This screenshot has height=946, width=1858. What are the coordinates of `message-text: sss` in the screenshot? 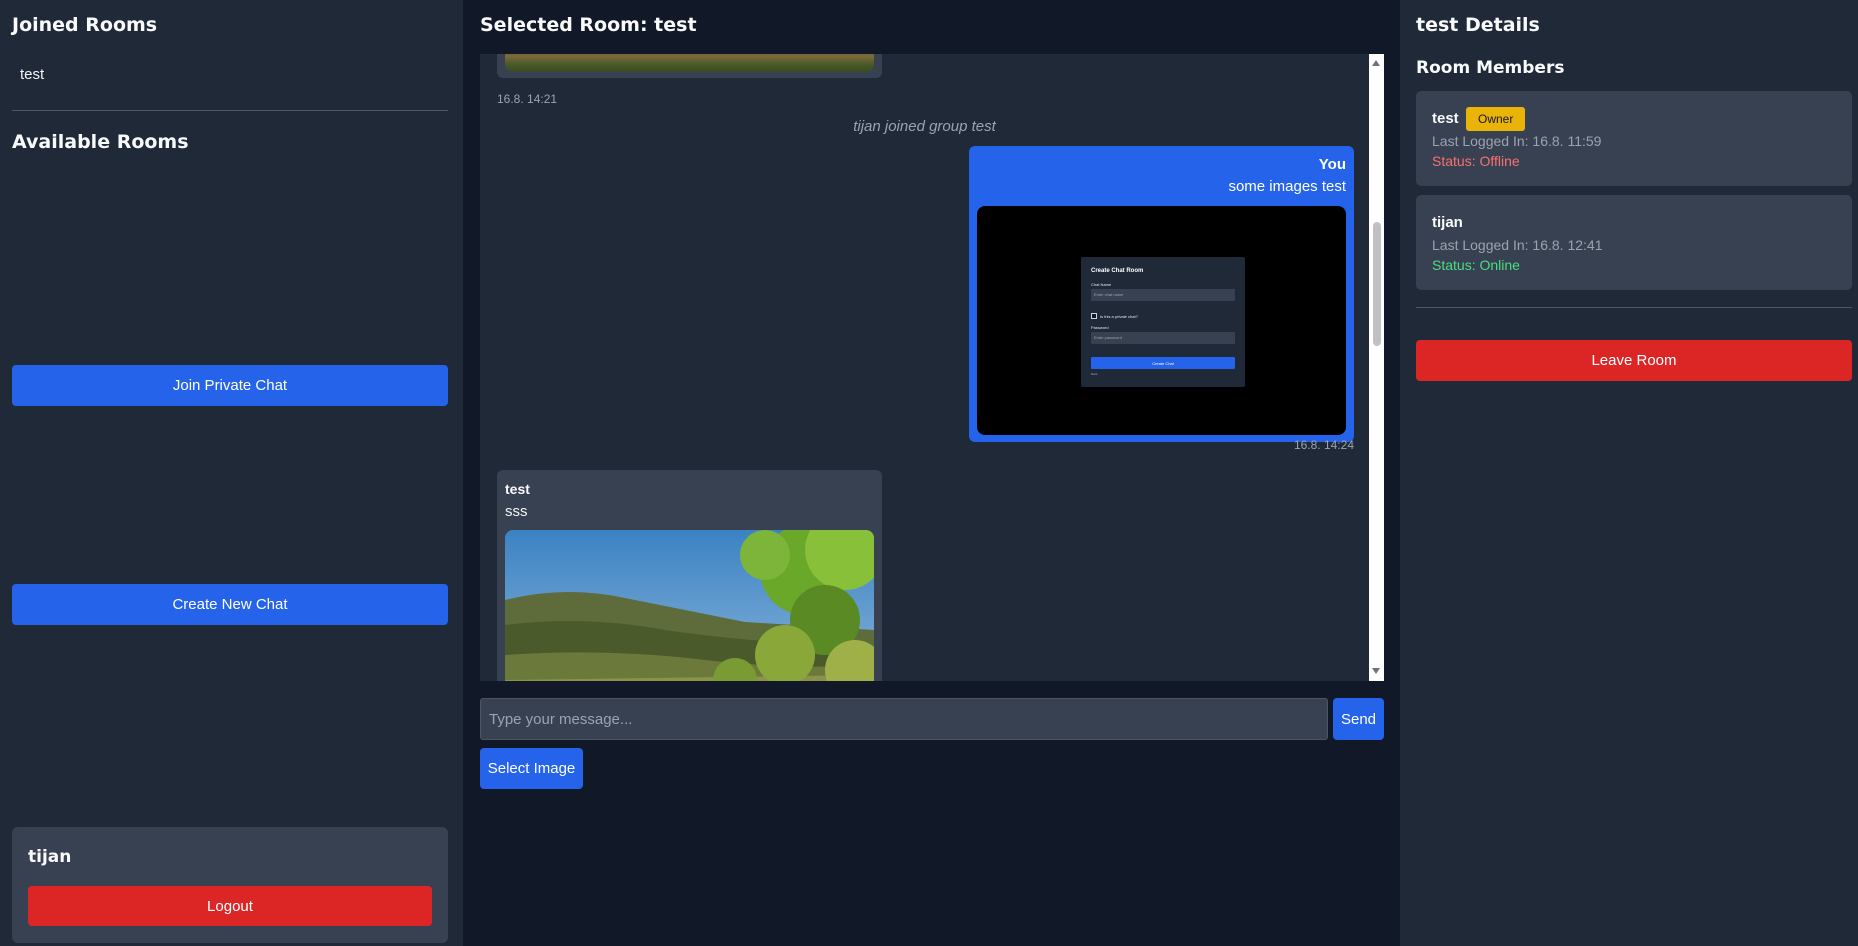 It's located at (516, 511).